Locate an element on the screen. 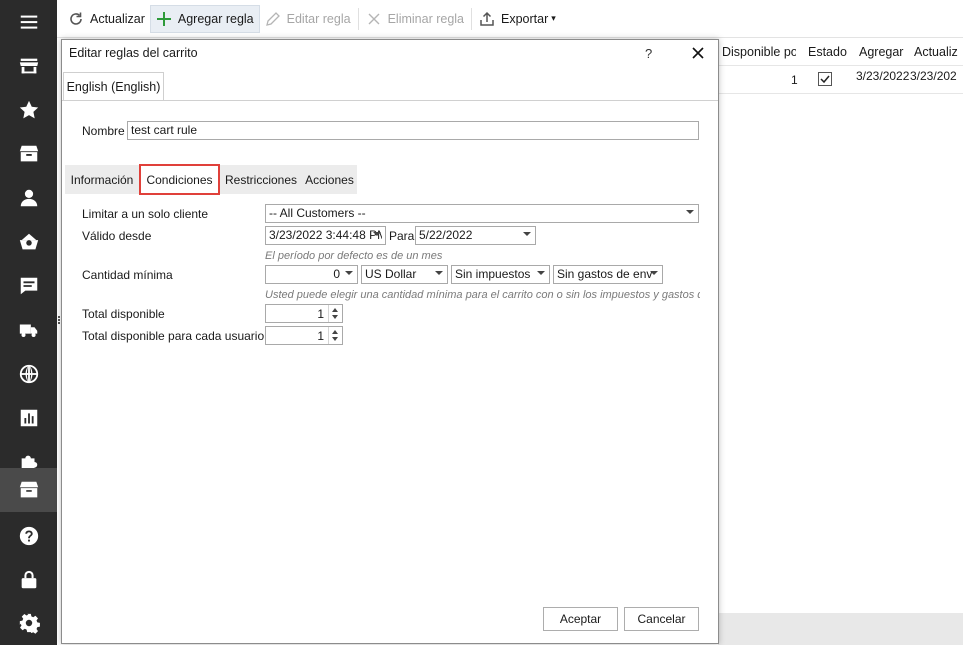 This screenshot has width=963, height=645. cart-rules-icon is located at coordinates (28, 489).